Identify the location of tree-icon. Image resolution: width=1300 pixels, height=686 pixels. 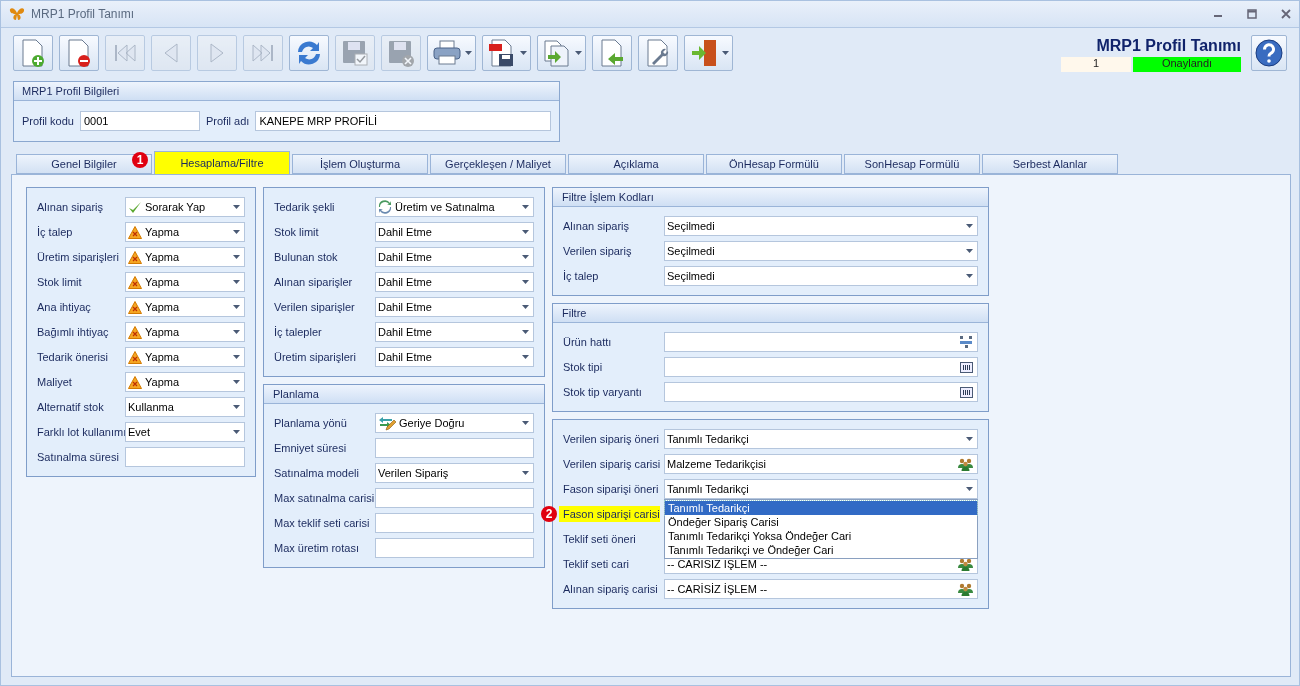
(966, 342).